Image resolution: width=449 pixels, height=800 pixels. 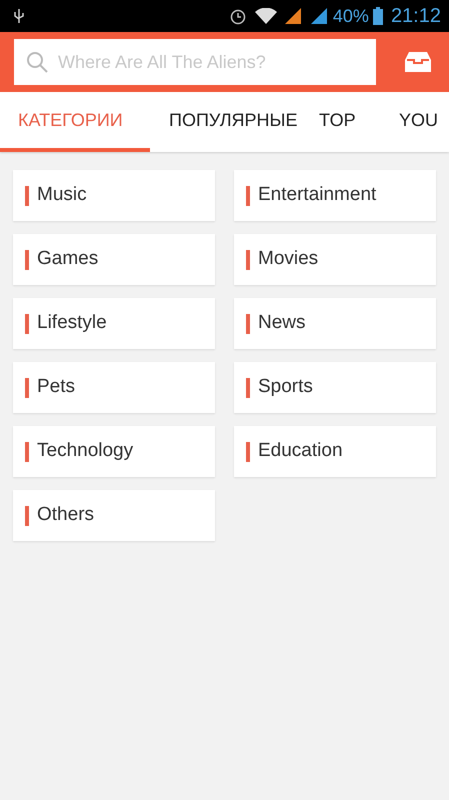 I want to click on category-label: News, so click(x=282, y=323).